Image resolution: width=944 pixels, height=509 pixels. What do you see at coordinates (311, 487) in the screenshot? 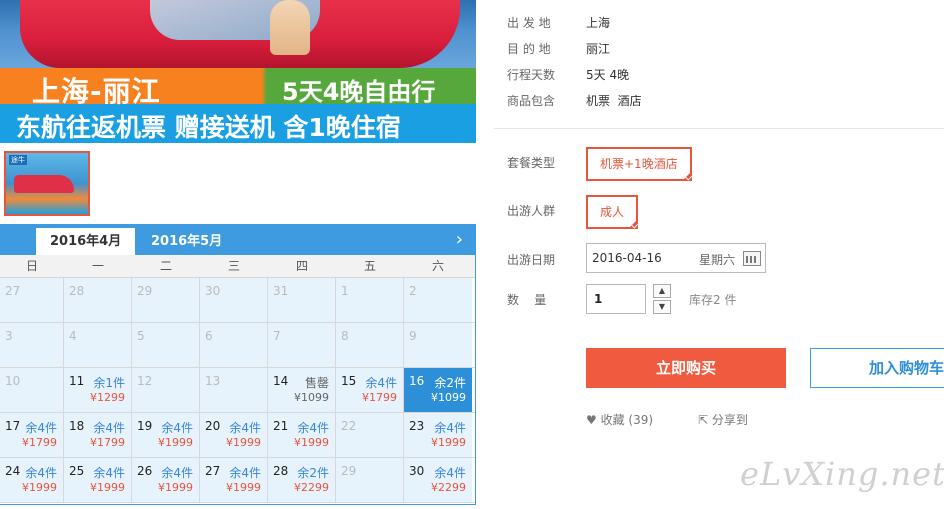
I see `day-price: ¥2299` at bounding box center [311, 487].